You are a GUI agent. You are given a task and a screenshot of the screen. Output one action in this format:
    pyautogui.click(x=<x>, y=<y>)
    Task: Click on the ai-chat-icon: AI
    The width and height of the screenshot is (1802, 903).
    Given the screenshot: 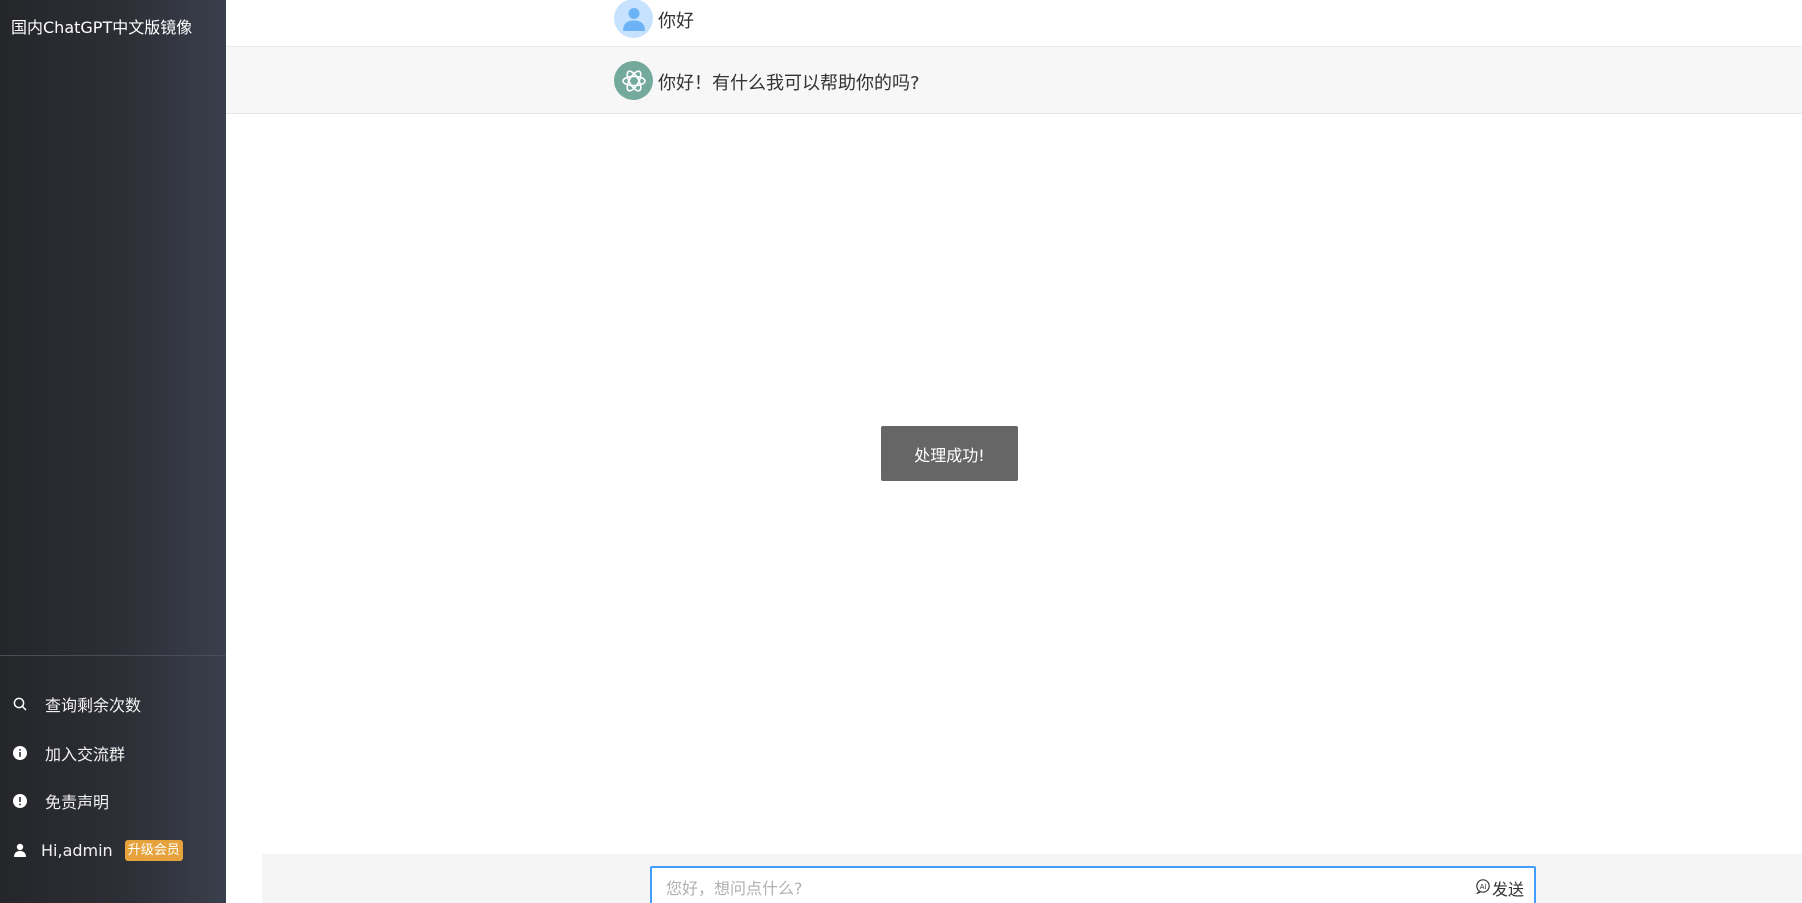 What is the action you would take?
    pyautogui.click(x=1483, y=888)
    